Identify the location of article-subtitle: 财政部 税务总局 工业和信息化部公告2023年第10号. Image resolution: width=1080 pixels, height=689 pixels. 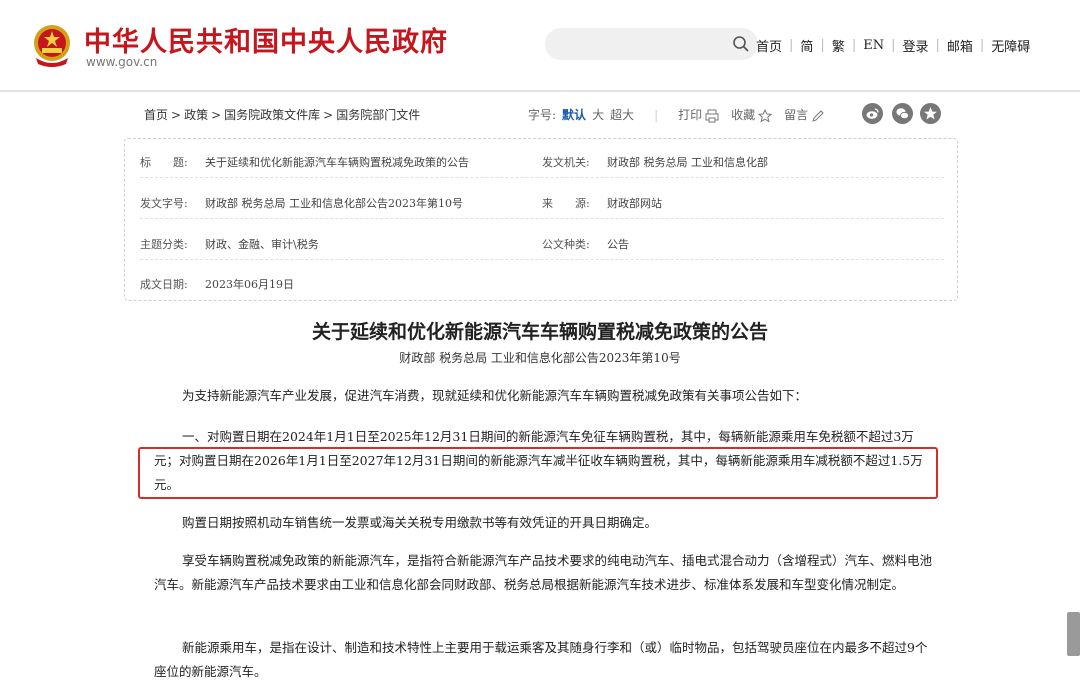
(540, 358).